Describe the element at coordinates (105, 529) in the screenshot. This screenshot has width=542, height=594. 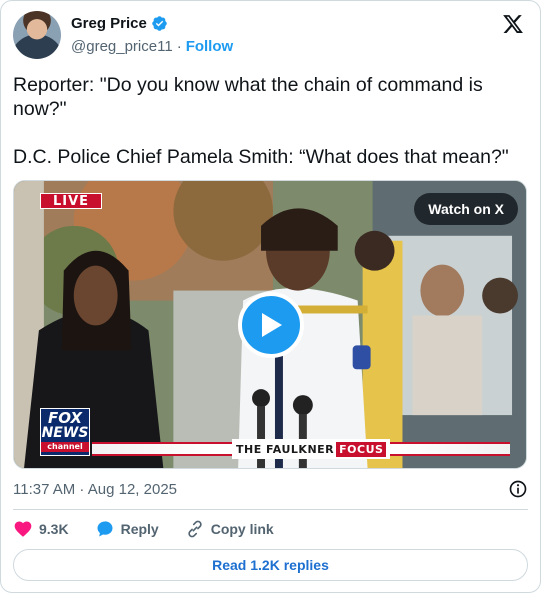
I see `reply-bubble-icon` at that location.